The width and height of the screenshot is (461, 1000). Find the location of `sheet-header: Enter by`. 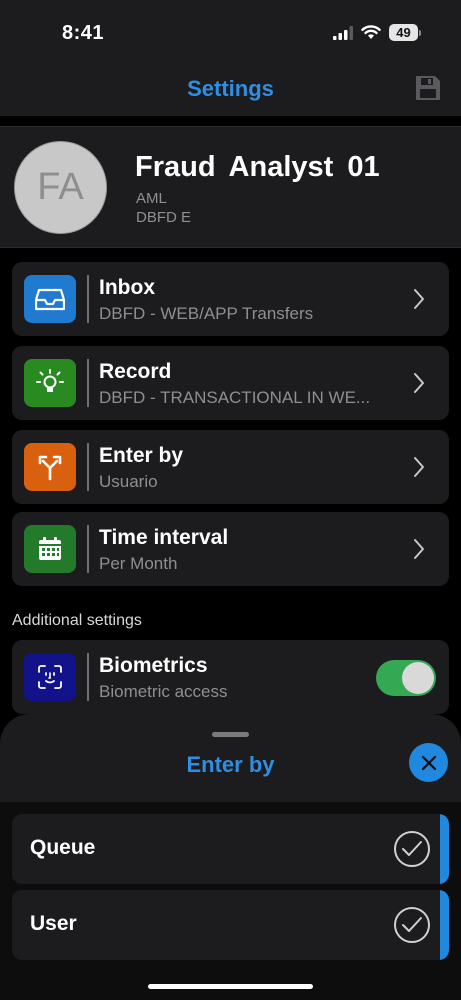

sheet-header: Enter by is located at coordinates (230, 758).